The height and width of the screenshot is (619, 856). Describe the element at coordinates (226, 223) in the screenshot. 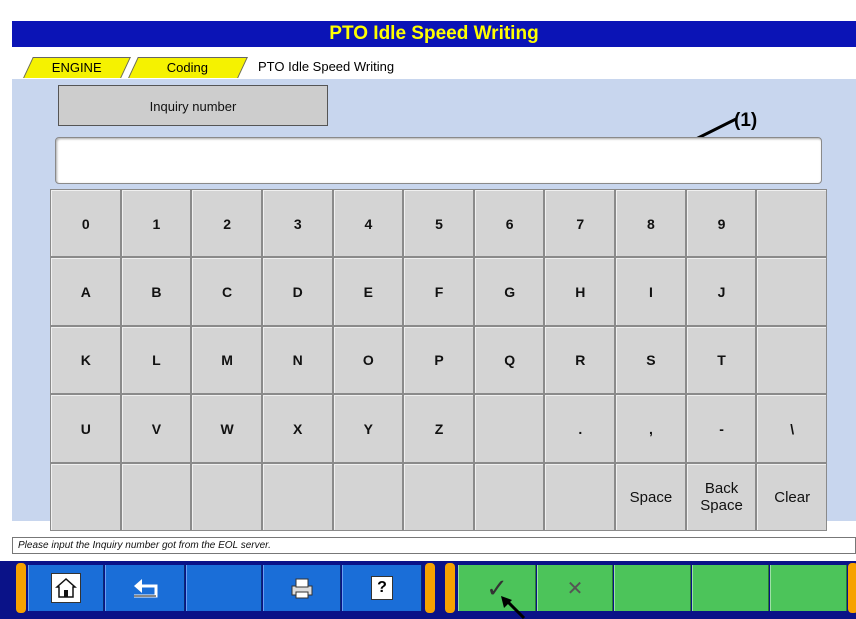

I see `key-2: 2` at that location.